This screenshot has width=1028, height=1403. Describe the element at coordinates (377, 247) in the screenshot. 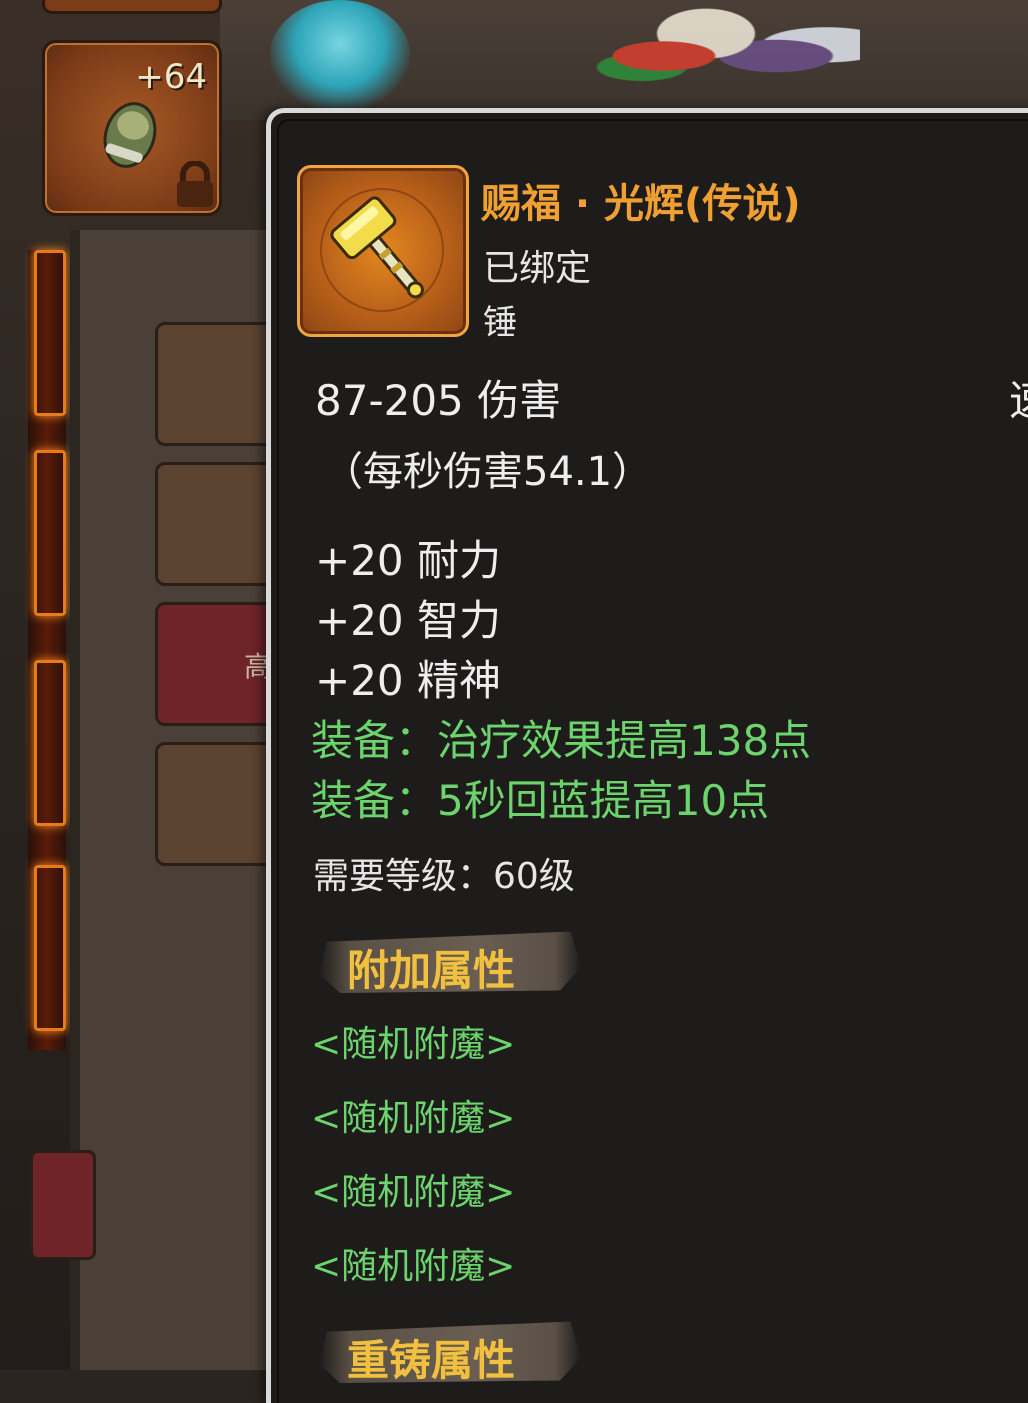

I see `hammer-icon` at that location.